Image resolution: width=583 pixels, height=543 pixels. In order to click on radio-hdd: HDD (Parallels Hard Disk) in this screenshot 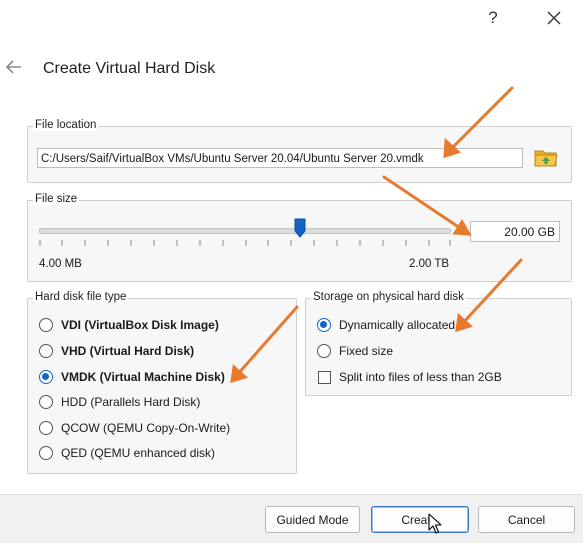, I will do `click(119, 402)`.